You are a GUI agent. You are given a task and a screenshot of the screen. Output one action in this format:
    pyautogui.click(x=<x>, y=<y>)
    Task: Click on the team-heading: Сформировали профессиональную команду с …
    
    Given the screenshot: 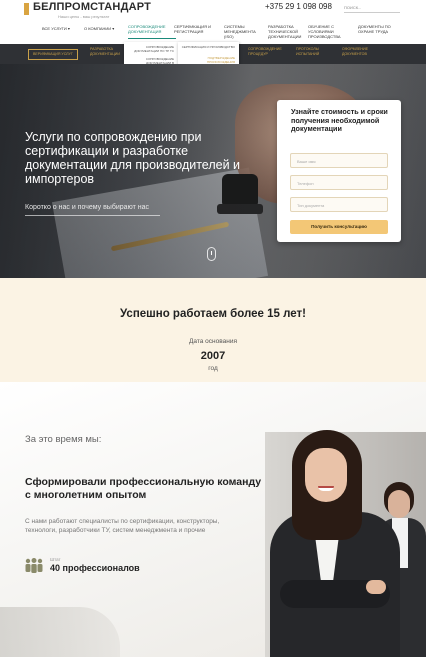 What is the action you would take?
    pyautogui.click(x=143, y=488)
    